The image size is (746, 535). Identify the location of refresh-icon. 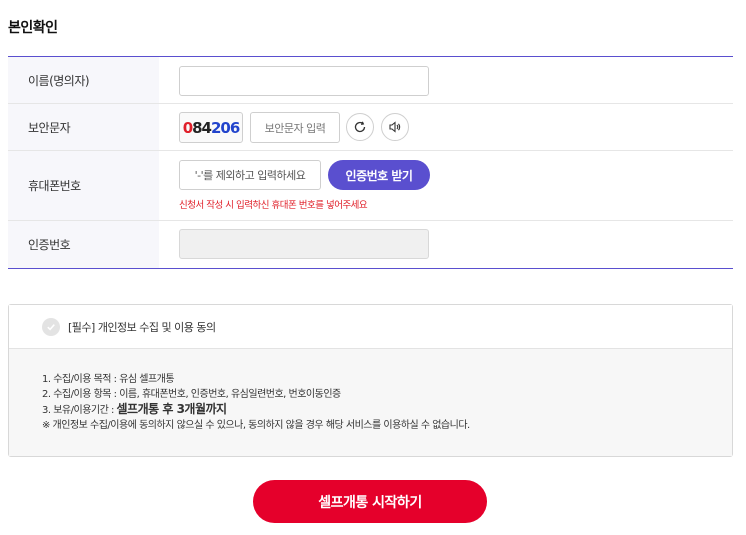
(360, 127).